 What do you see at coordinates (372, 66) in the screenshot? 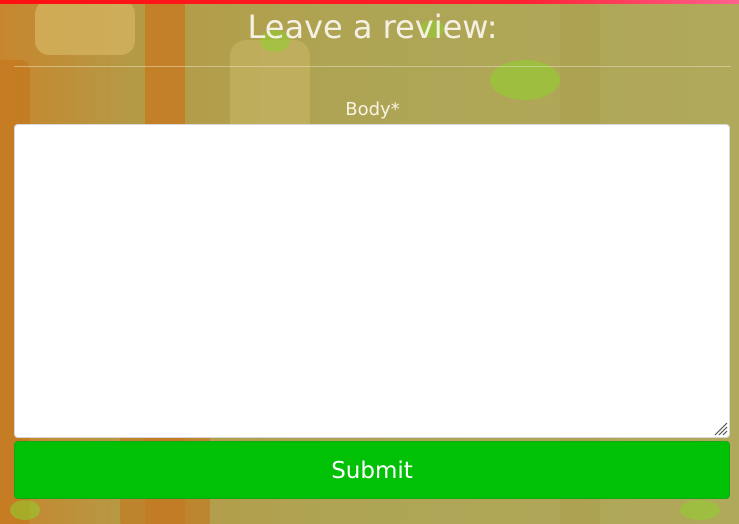
I see `title-divider` at bounding box center [372, 66].